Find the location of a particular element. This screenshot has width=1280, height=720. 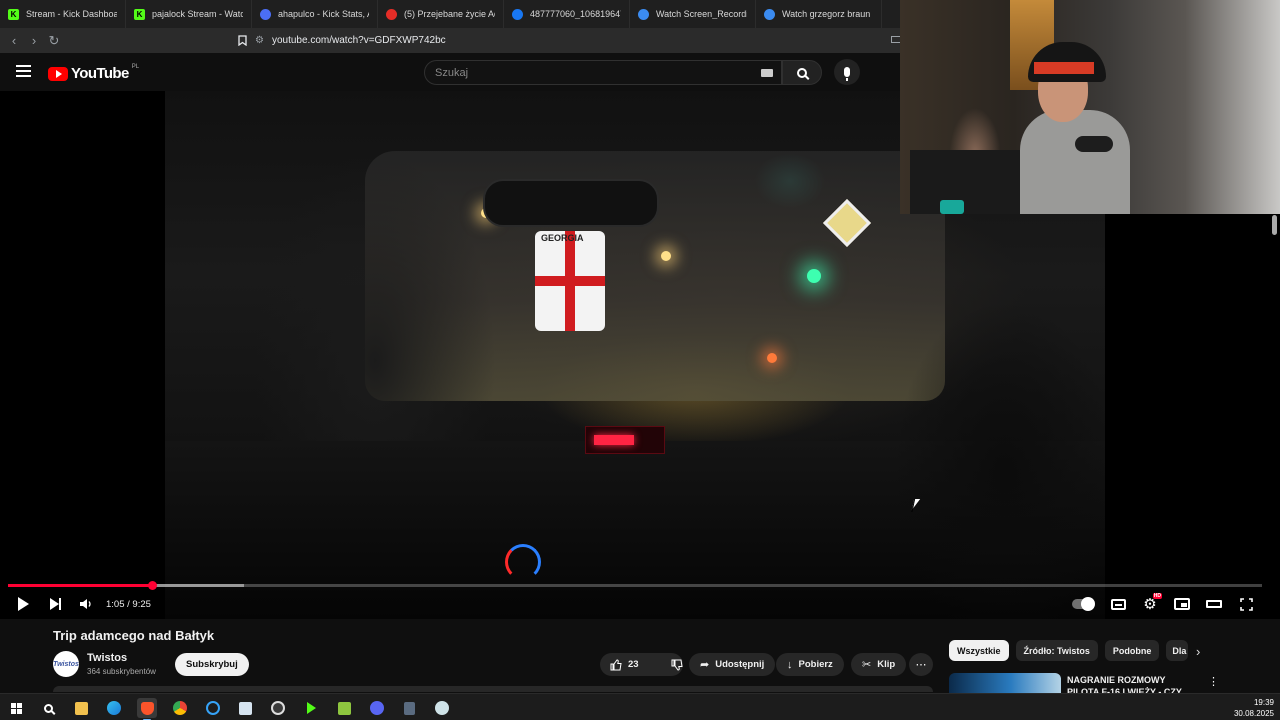

recommendation-menu-icon: ⋮ is located at coordinates (1213, 681).